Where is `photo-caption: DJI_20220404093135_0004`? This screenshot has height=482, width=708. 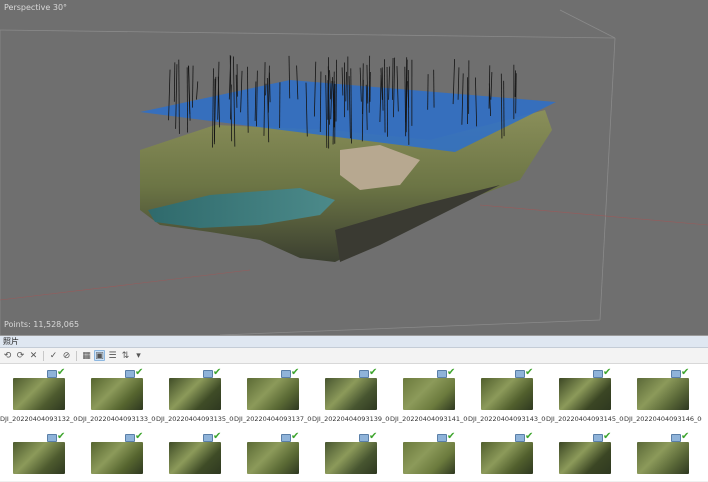
photo-caption: DJI_20220404093135_0004 is located at coordinates (195, 419).